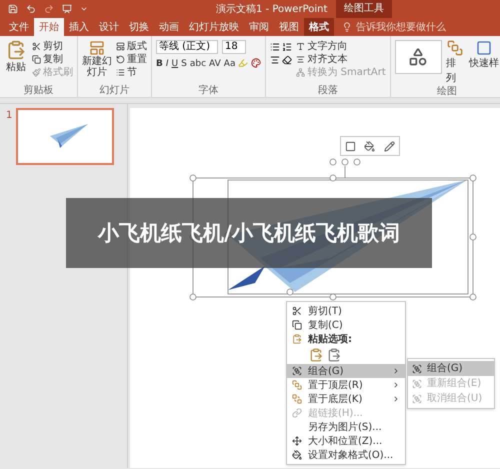 This screenshot has width=500, height=469. Describe the element at coordinates (455, 63) in the screenshot. I see `arrange-button: 排列` at that location.